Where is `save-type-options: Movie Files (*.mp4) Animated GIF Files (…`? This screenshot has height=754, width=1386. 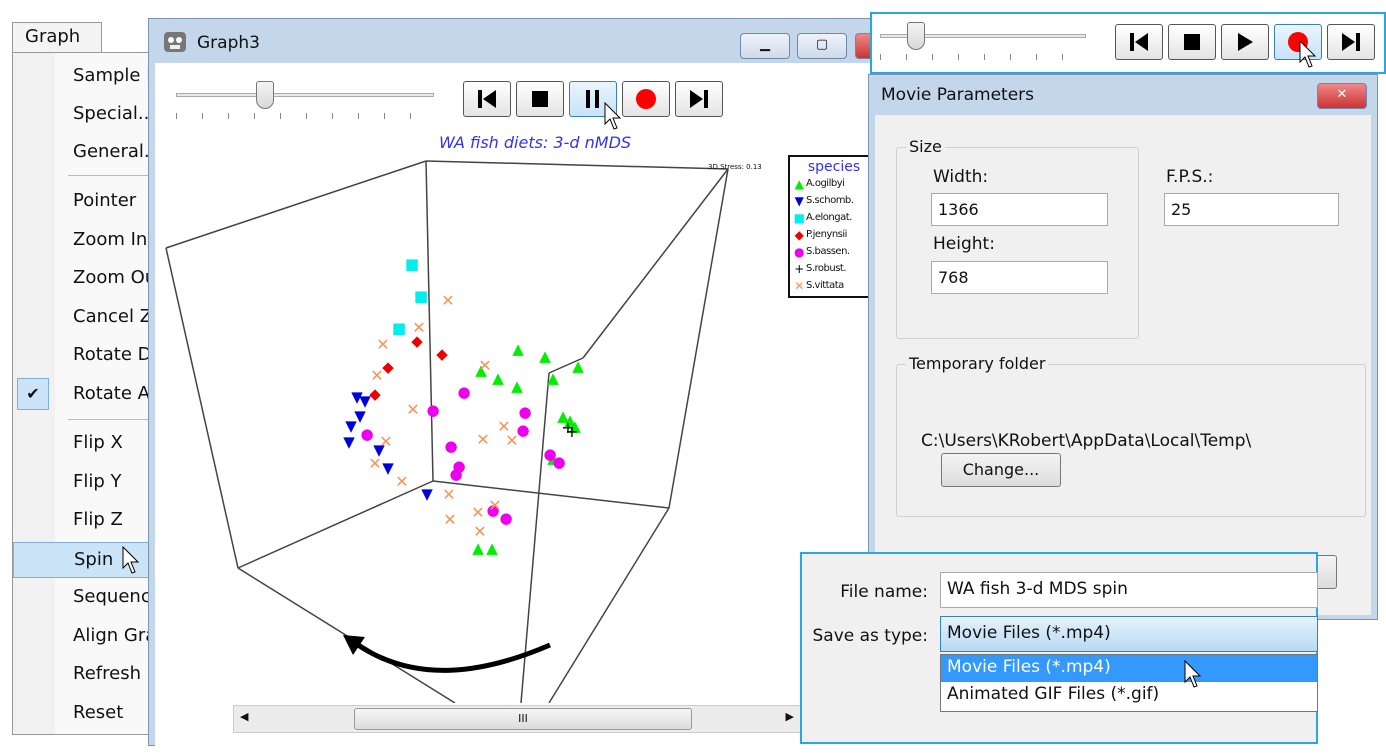 save-type-options: Movie Files (*.mp4) Animated GIF Files (… is located at coordinates (1129, 683).